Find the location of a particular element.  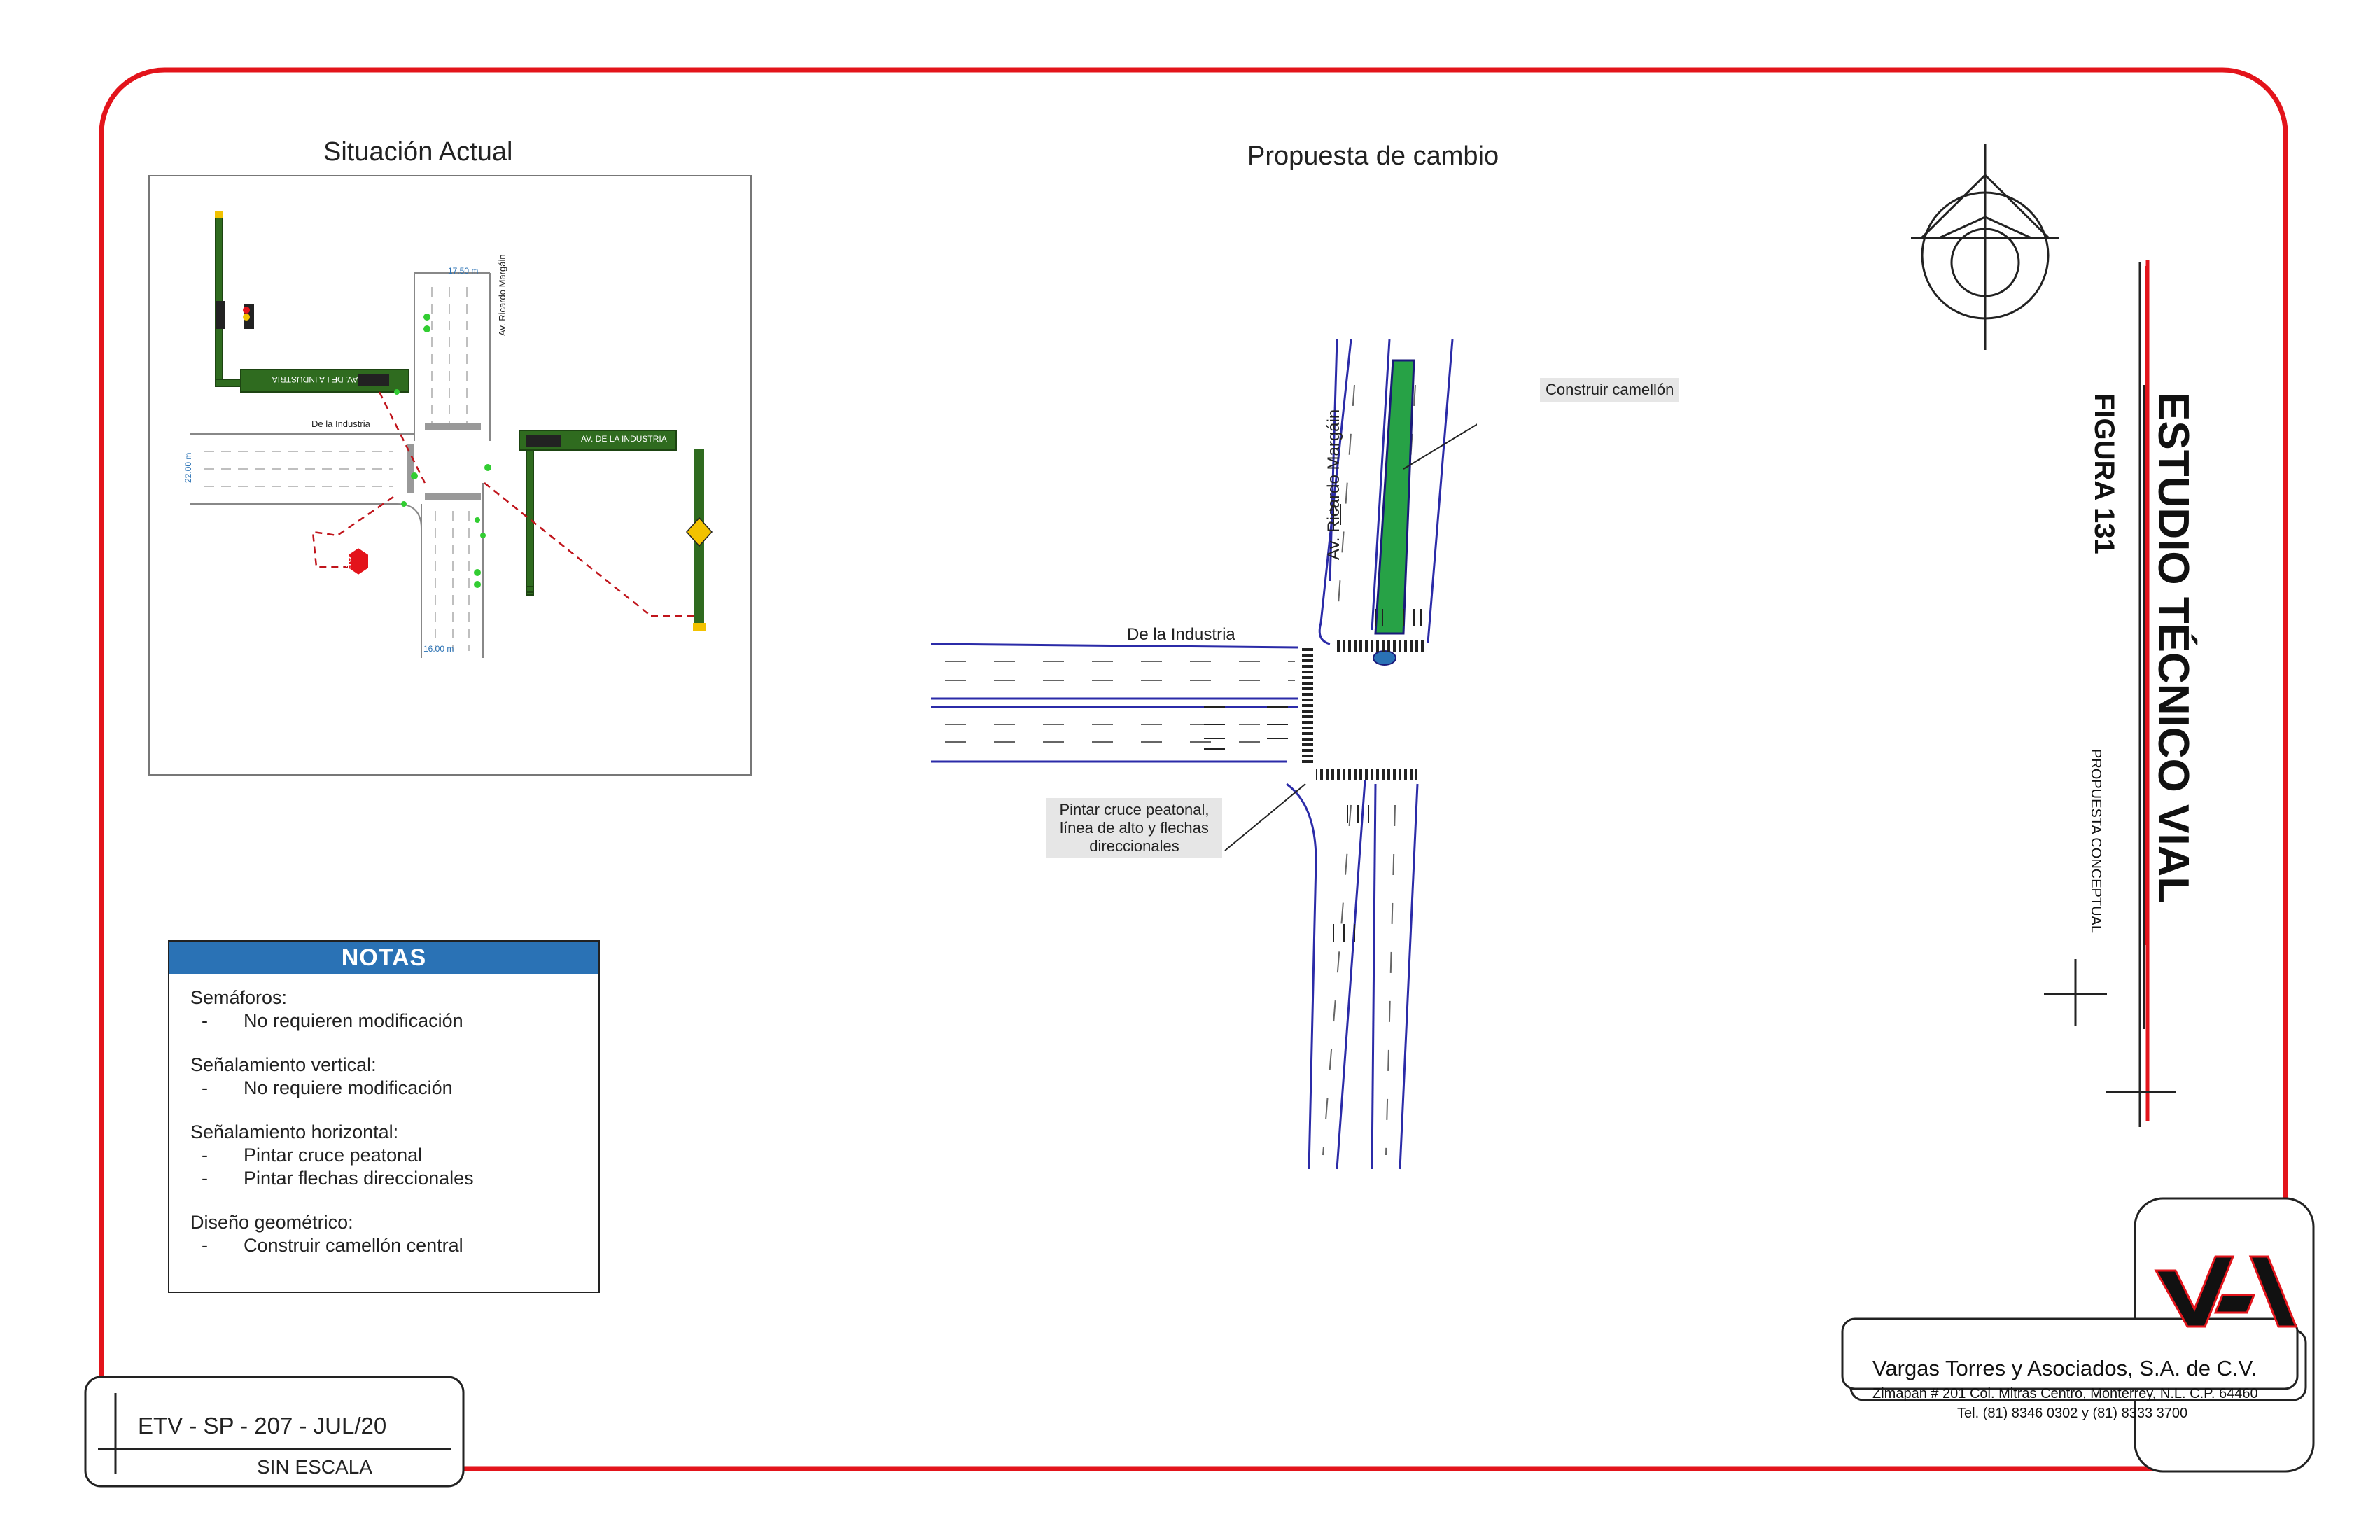

current-sign-1: AV. DE LA INDUSTRIA is located at coordinates (315, 379).